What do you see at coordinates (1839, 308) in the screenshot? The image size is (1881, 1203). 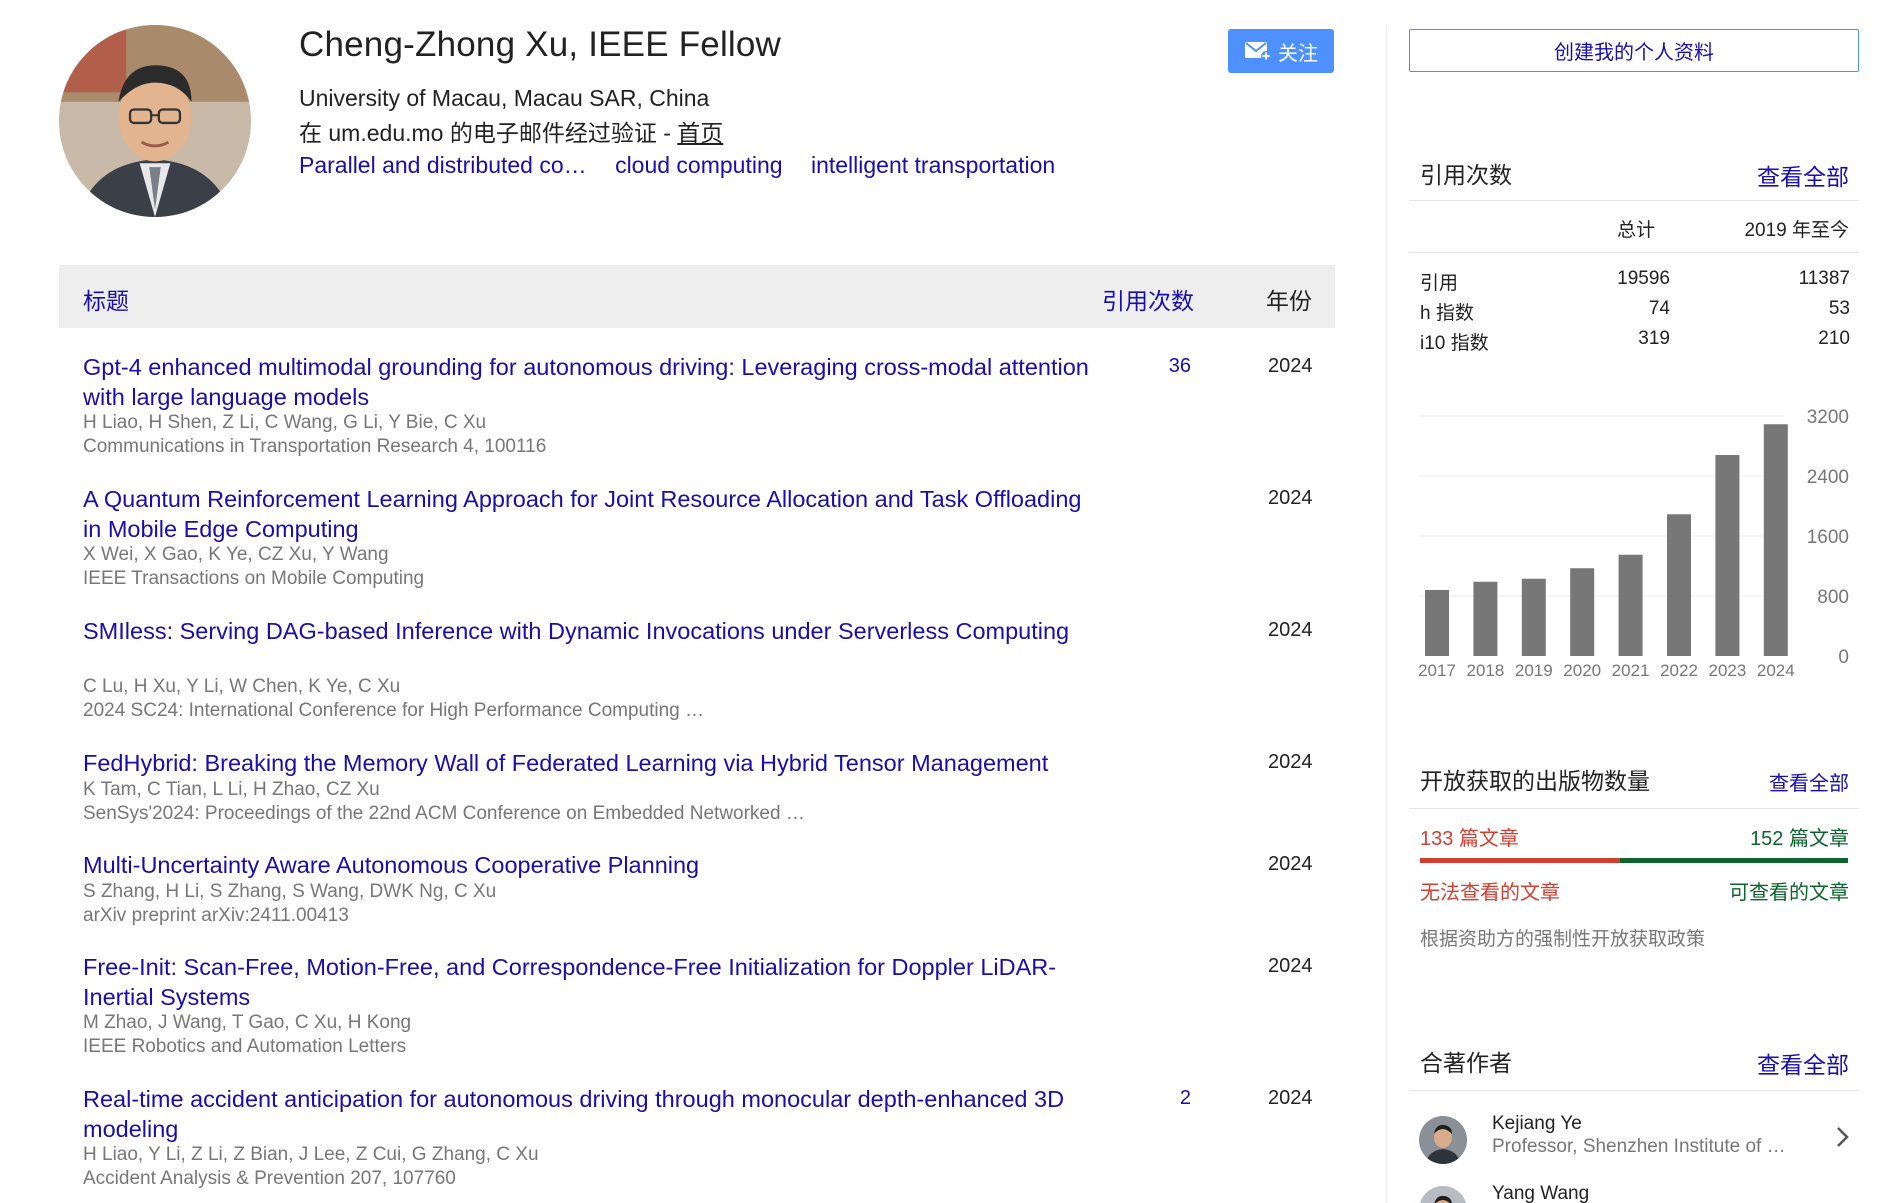 I see `stats-since-value: 53` at bounding box center [1839, 308].